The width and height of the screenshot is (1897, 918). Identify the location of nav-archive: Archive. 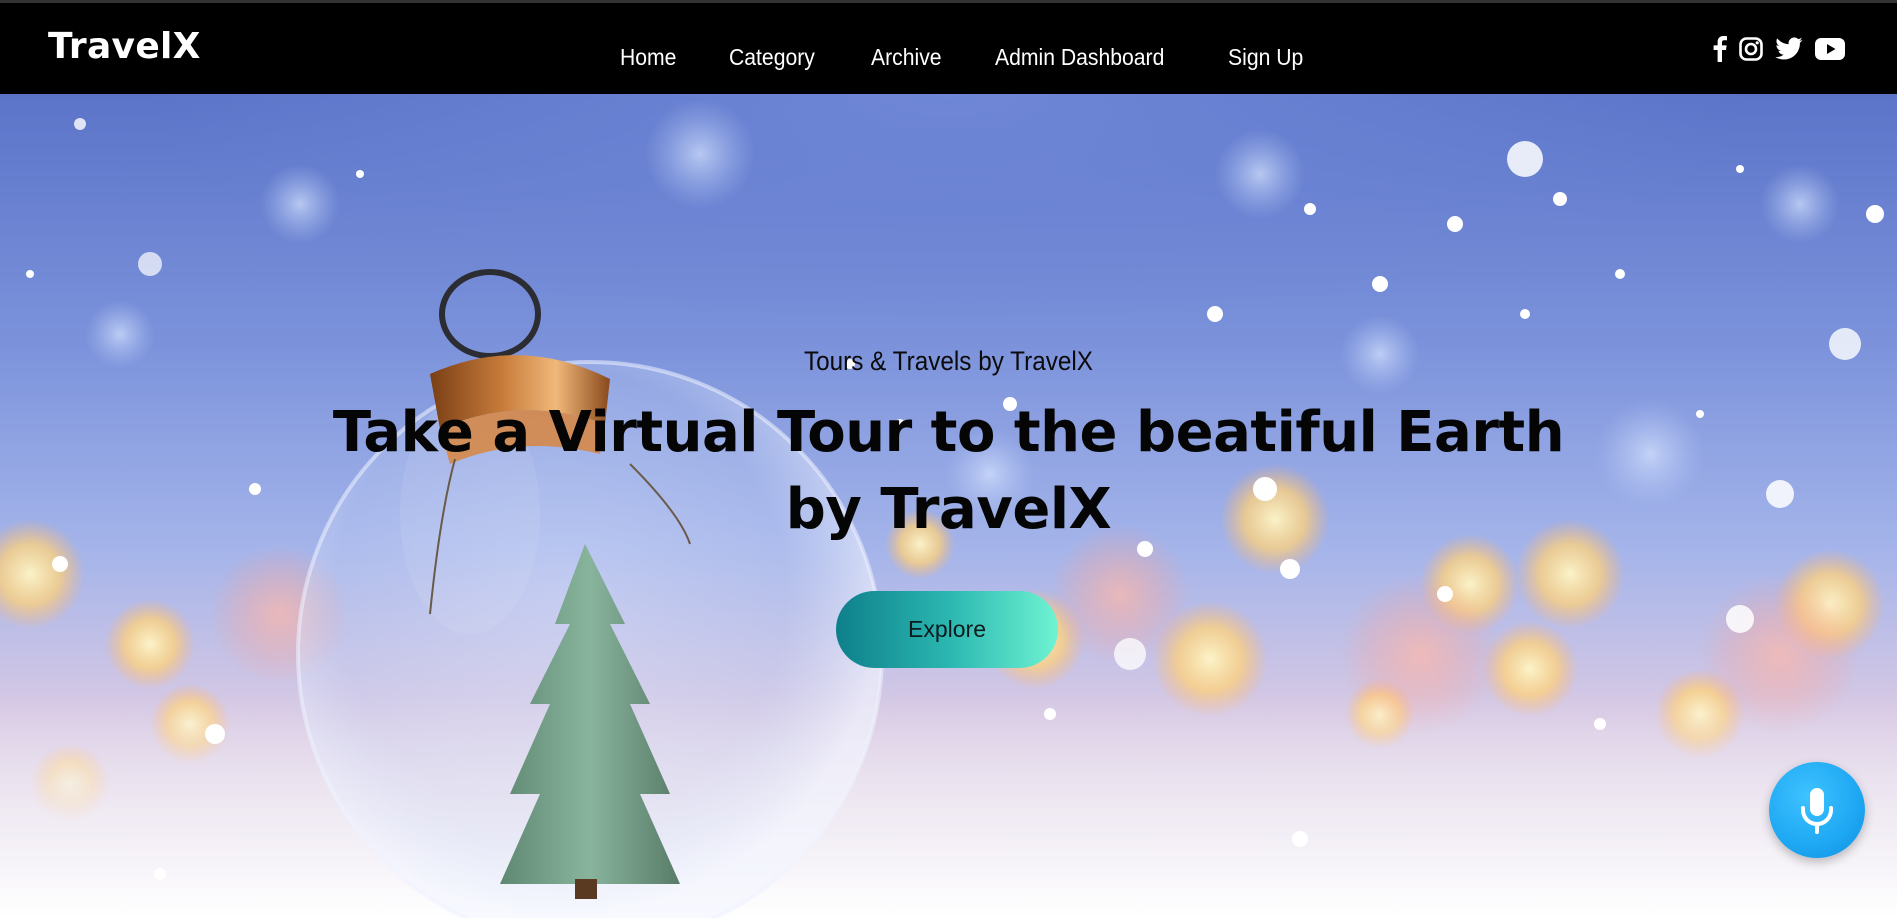
(906, 57).